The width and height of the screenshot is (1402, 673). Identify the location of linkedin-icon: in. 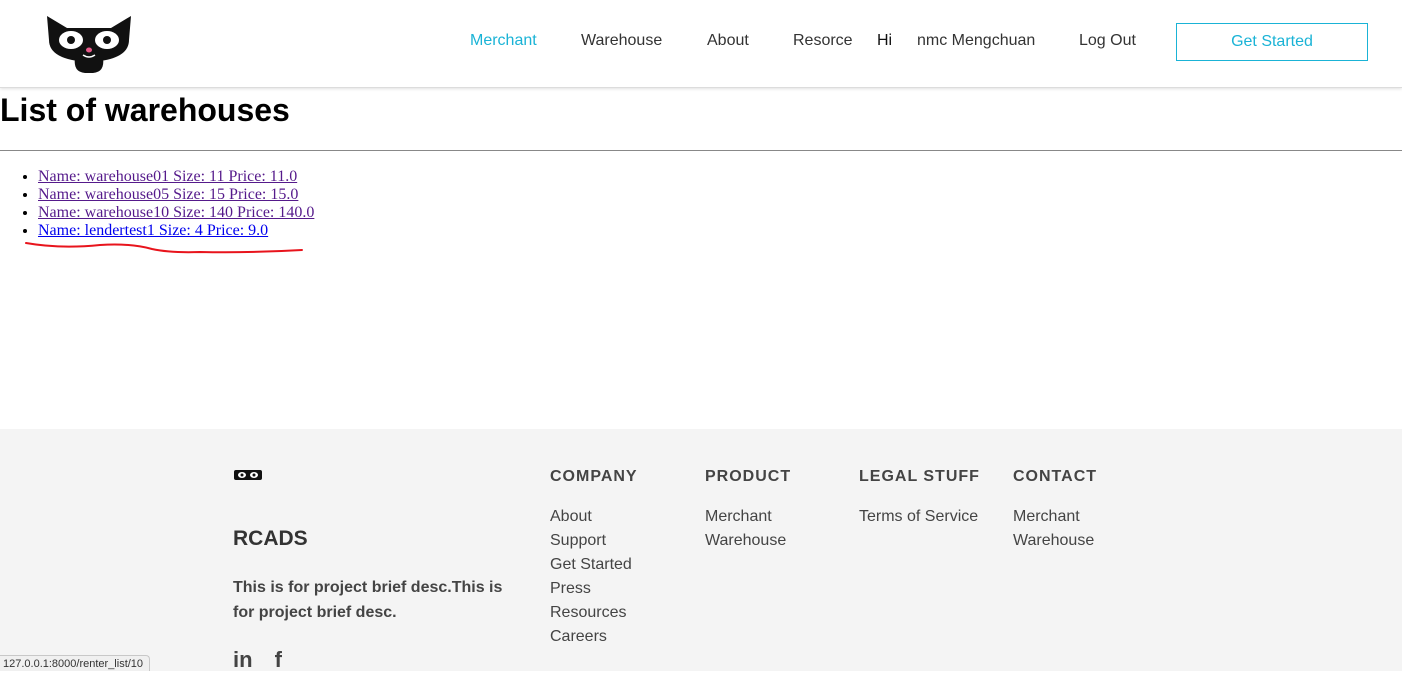
(243, 659).